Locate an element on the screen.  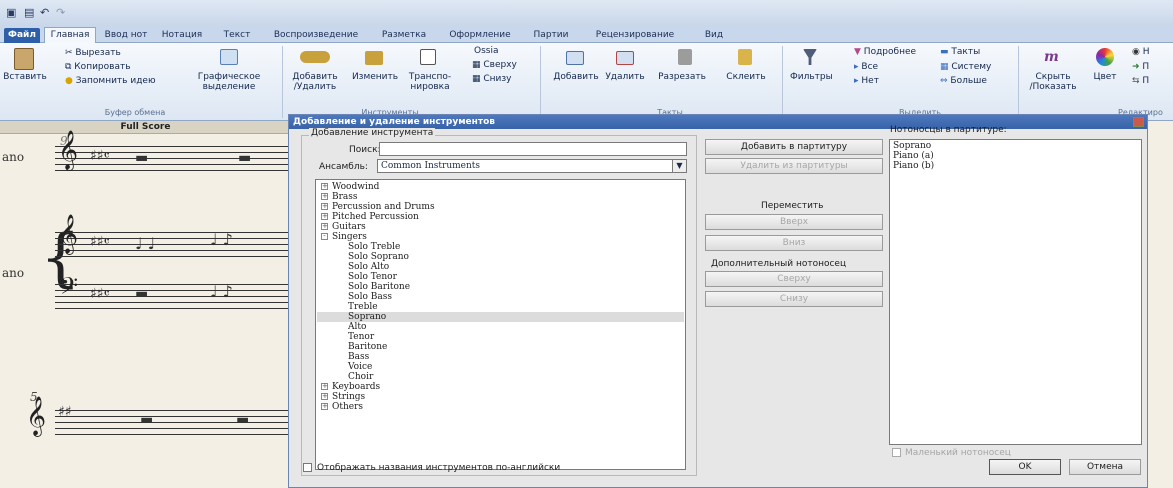
close-icon is located at coordinates (1138, 122).